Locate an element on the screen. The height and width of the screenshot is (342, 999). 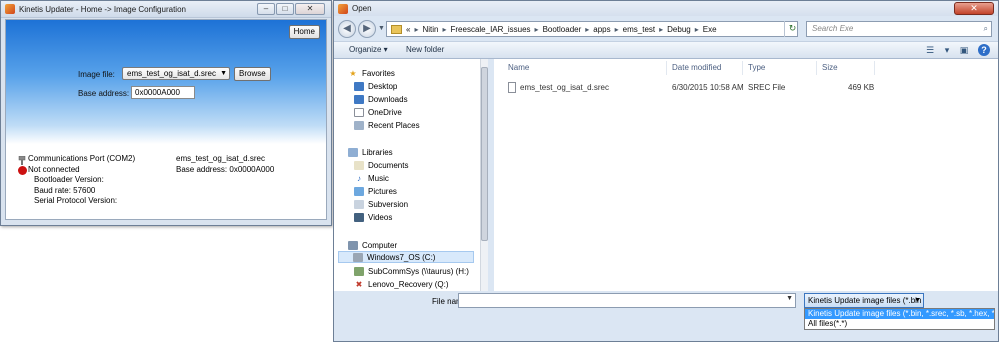
maximize-button: □ is located at coordinates (285, 9).